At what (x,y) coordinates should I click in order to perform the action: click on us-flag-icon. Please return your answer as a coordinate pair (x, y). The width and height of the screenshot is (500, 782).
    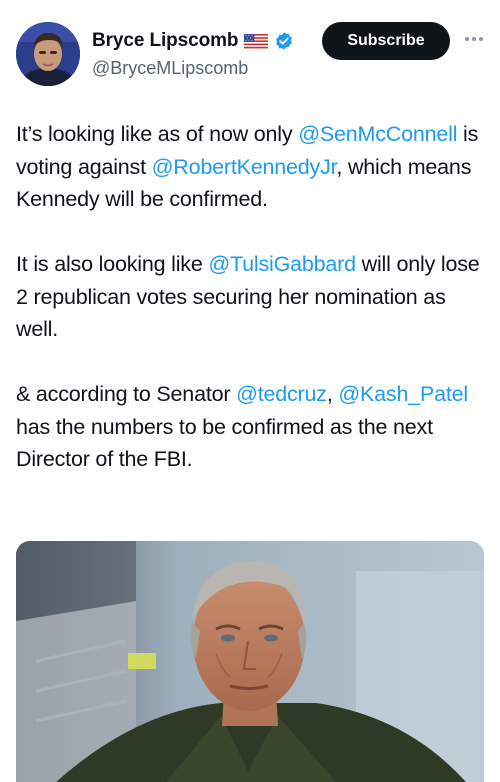
    Looking at the image, I should click on (256, 41).